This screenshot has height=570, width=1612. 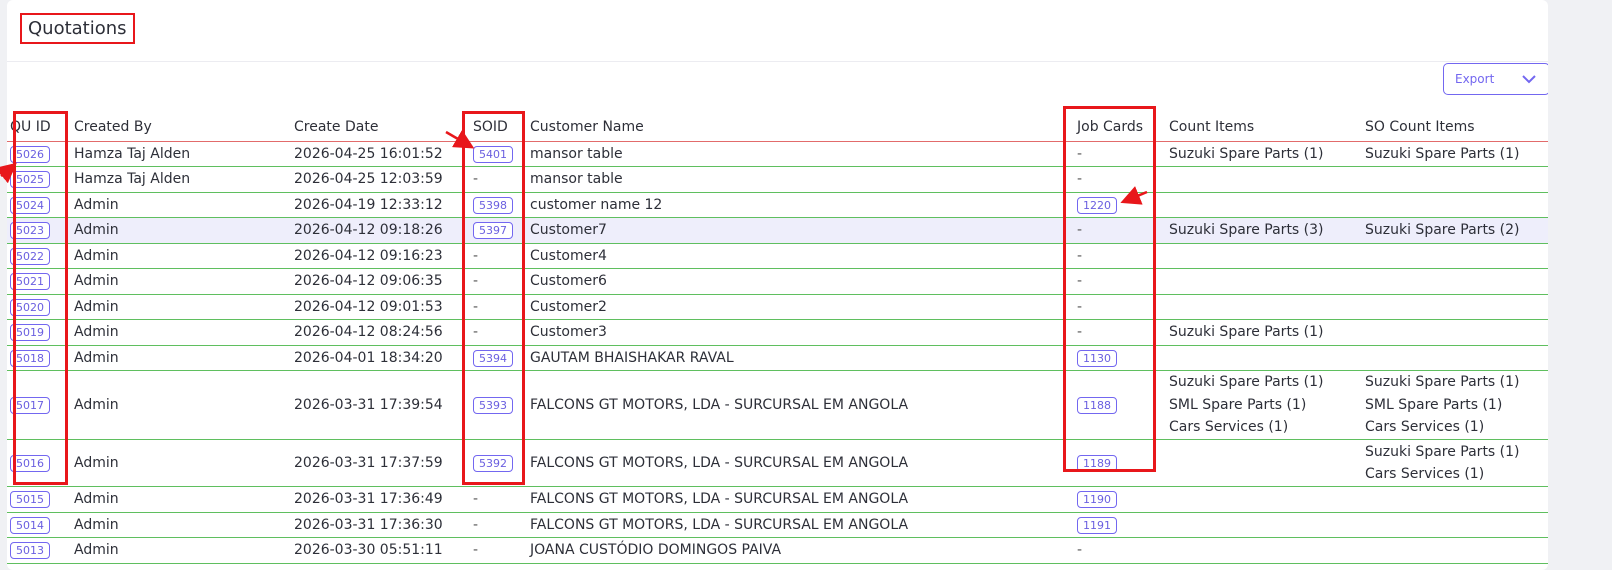 I want to click on quid-link: 5024, so click(x=30, y=205).